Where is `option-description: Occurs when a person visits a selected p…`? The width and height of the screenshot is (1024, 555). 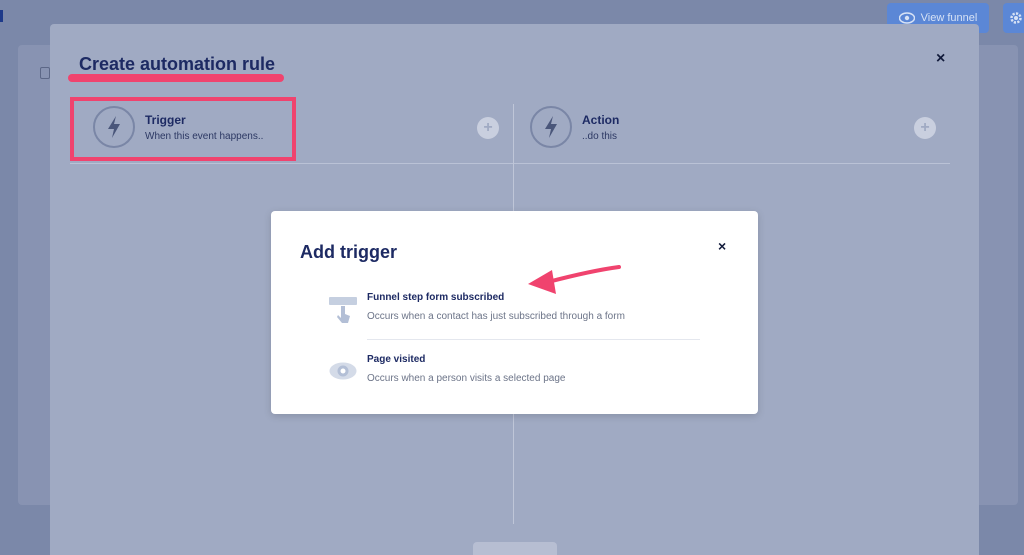
option-description: Occurs when a person visits a selected p… is located at coordinates (466, 378).